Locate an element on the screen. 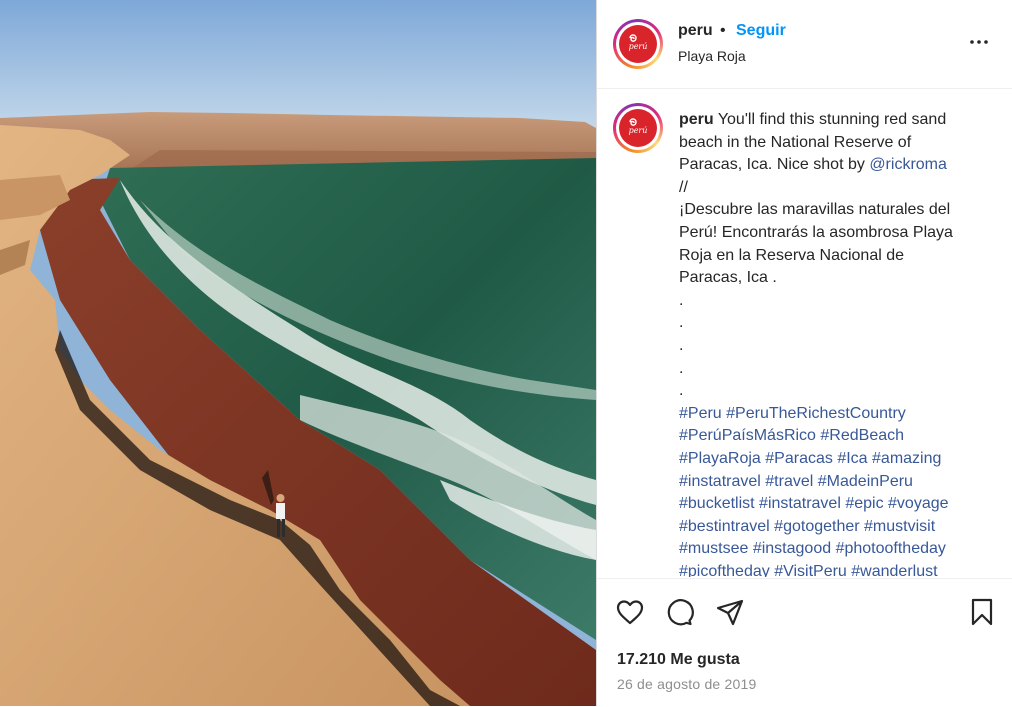 This screenshot has width=1012, height=707. hashtag-link: #wanderlust is located at coordinates (894, 570).